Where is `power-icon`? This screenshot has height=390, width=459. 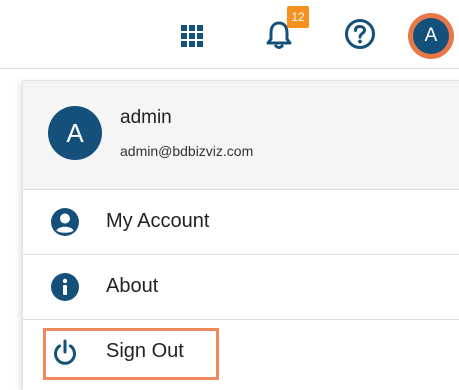
power-icon is located at coordinates (65, 352).